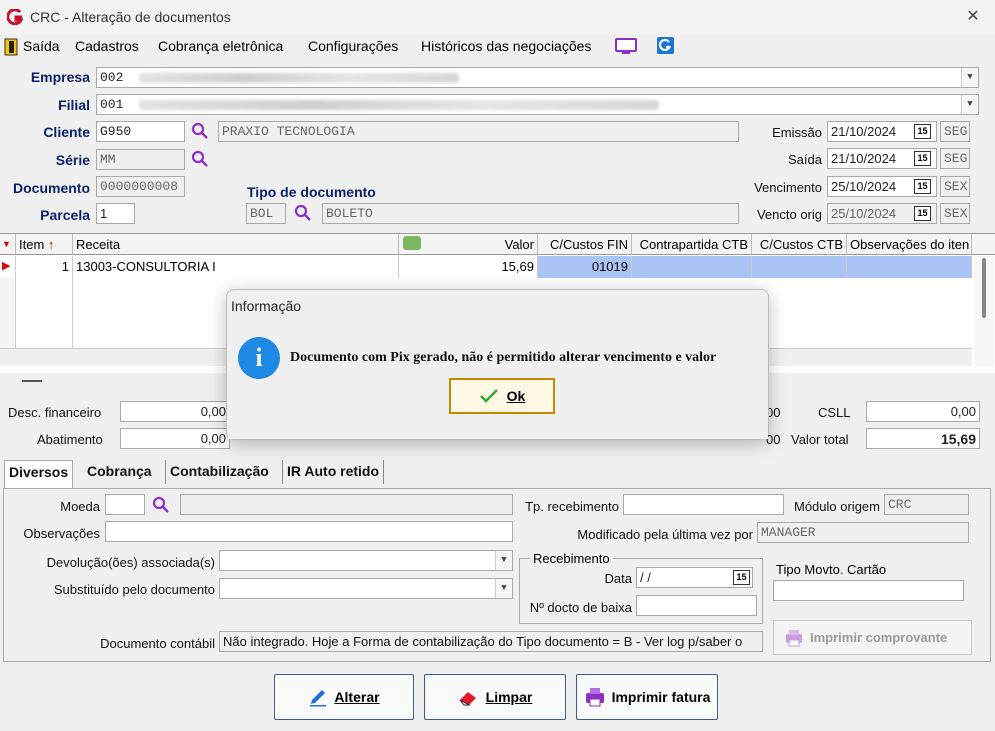 This screenshot has width=995, height=731. What do you see at coordinates (923, 438) in the screenshot?
I see `valor-total-field: 15,69` at bounding box center [923, 438].